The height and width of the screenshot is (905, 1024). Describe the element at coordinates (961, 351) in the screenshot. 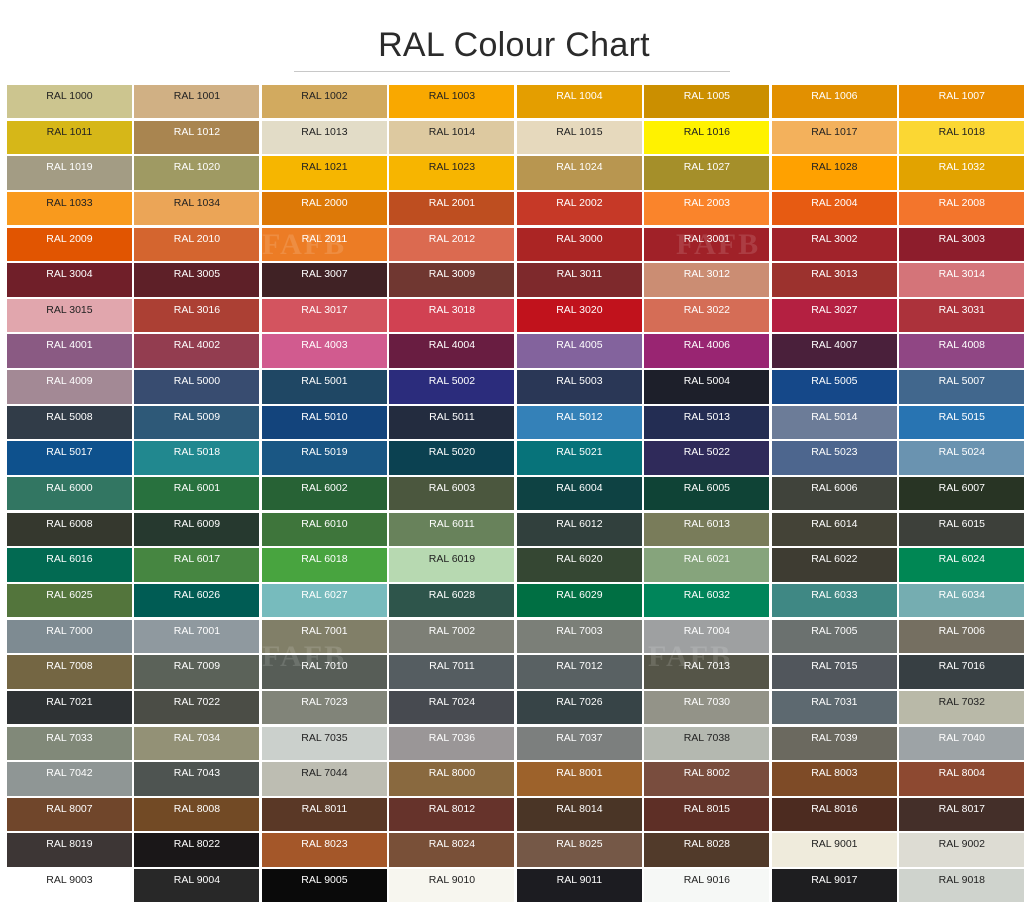

I see `colour-swatch: RAL 4008` at that location.